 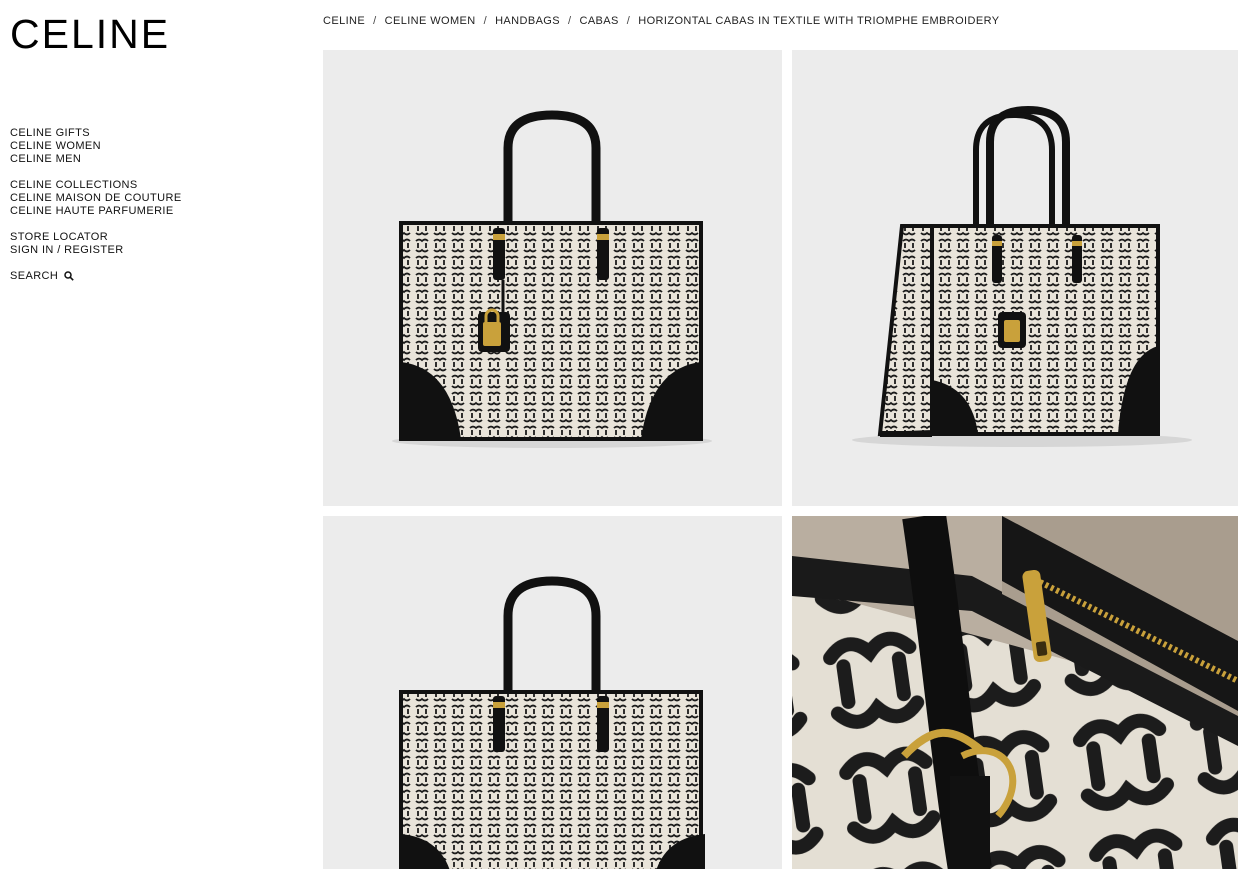 I want to click on bag-detail-illustration, so click(x=1015, y=692).